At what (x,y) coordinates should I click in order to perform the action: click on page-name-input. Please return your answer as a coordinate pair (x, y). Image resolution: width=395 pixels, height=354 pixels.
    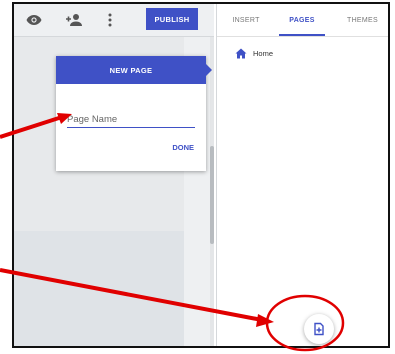
    Looking at the image, I should click on (131, 119).